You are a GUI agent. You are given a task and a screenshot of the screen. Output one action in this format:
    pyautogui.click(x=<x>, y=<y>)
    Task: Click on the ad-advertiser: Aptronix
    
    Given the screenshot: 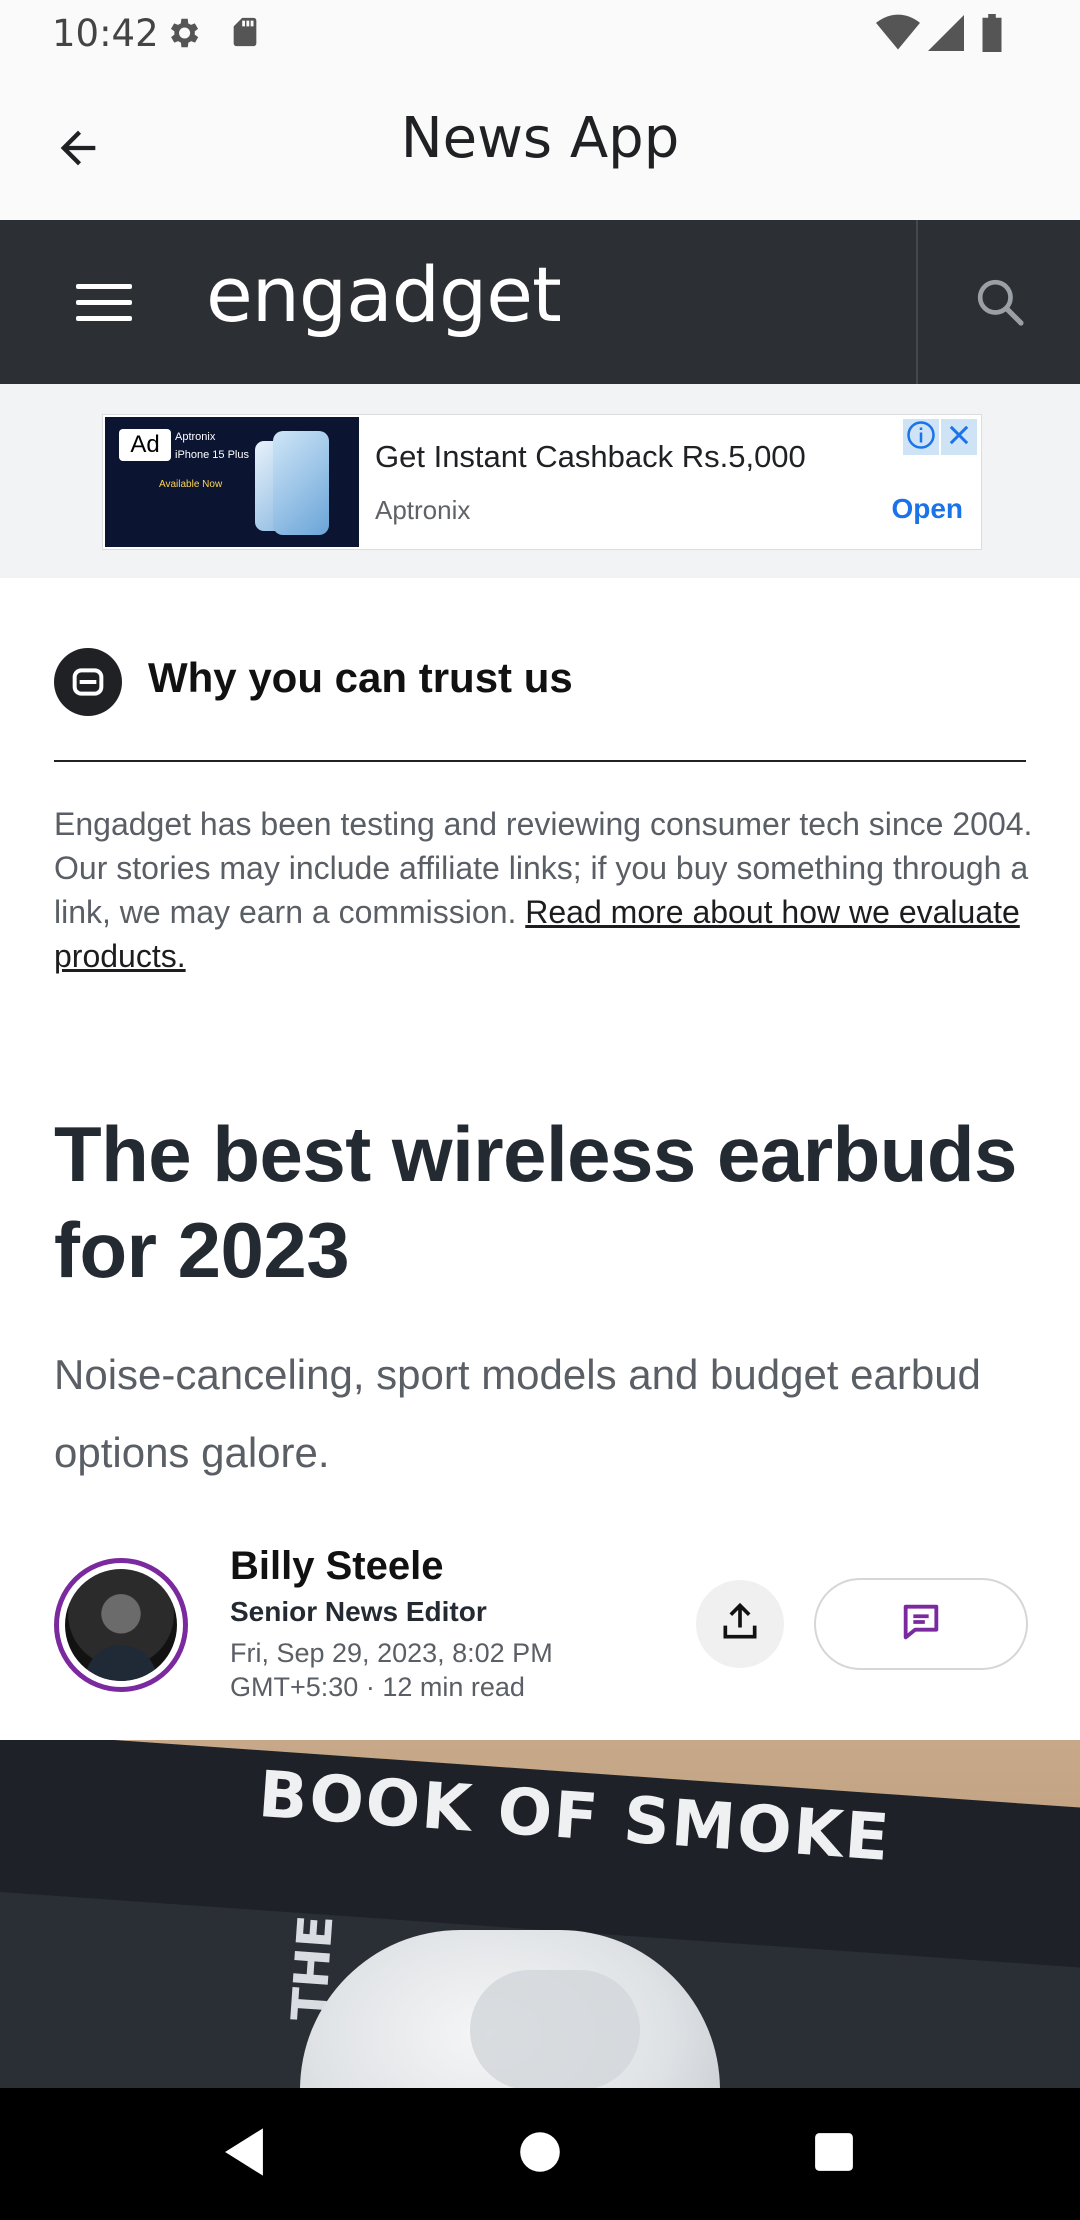 What is the action you would take?
    pyautogui.click(x=423, y=510)
    